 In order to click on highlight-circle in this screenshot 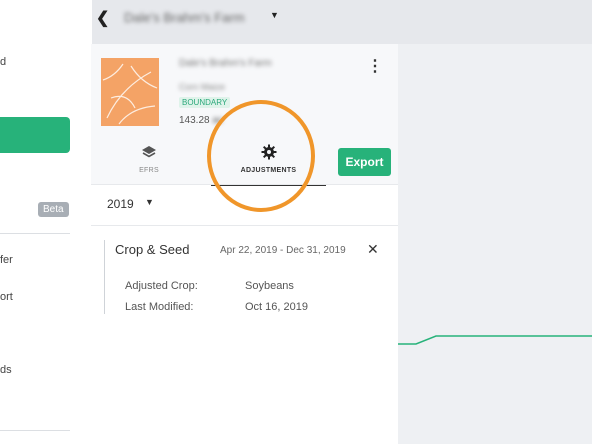, I will do `click(261, 156)`.